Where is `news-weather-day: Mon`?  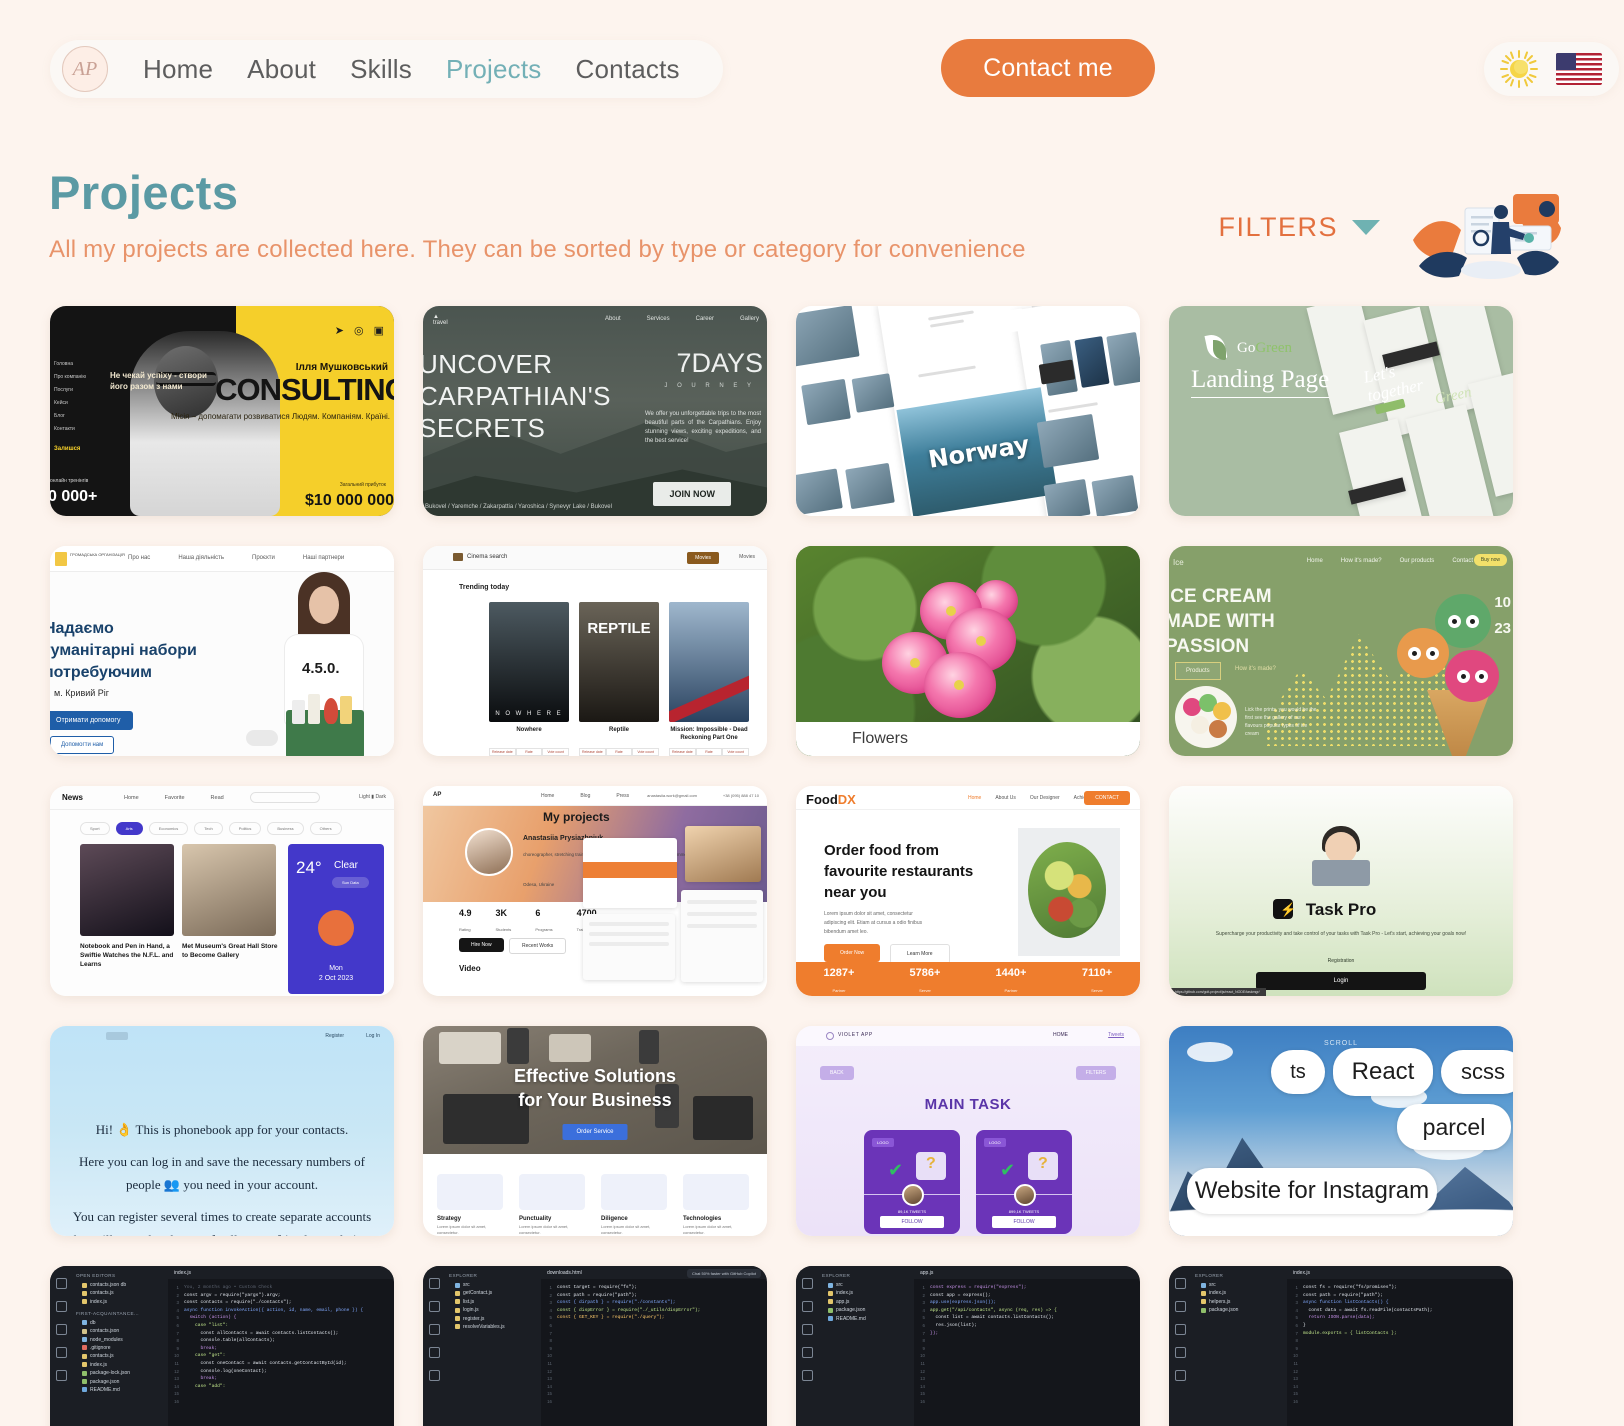
news-weather-day: Mon is located at coordinates (336, 968).